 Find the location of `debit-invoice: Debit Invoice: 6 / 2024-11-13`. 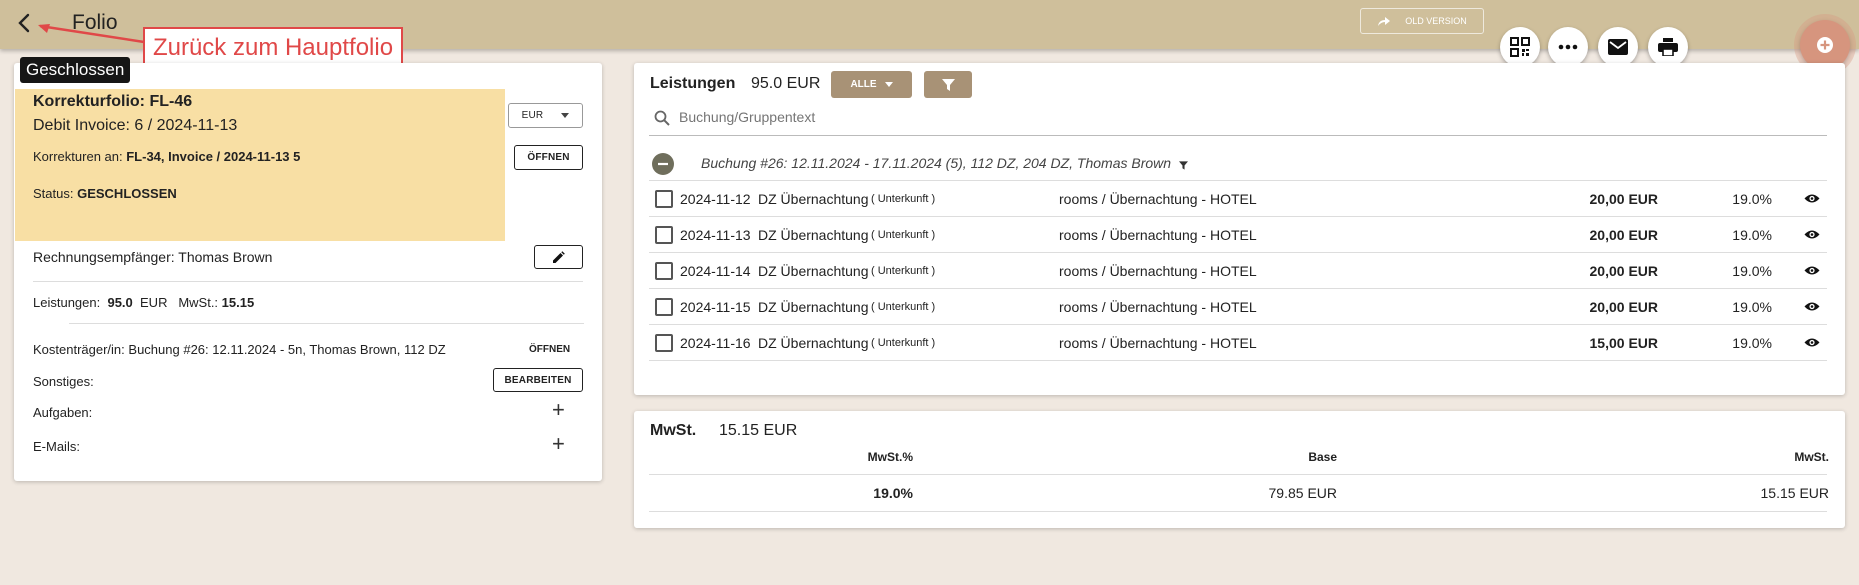

debit-invoice: Debit Invoice: 6 / 2024-11-13 is located at coordinates (135, 125).